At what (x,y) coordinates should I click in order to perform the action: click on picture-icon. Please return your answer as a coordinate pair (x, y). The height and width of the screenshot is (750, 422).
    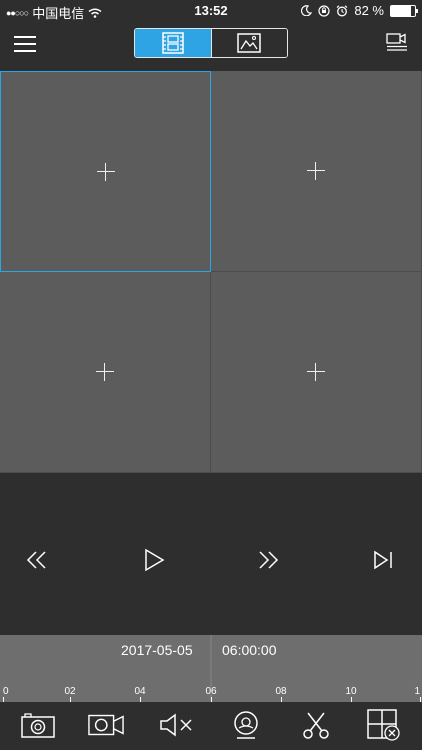
    Looking at the image, I should click on (249, 43).